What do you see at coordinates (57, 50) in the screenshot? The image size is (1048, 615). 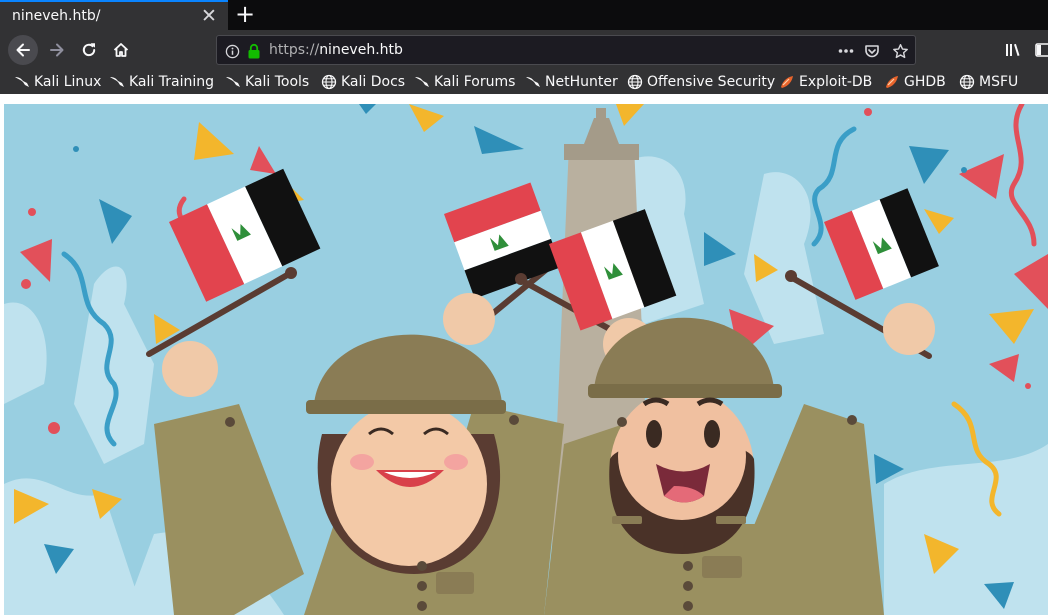 I see `forward-arrow-icon` at bounding box center [57, 50].